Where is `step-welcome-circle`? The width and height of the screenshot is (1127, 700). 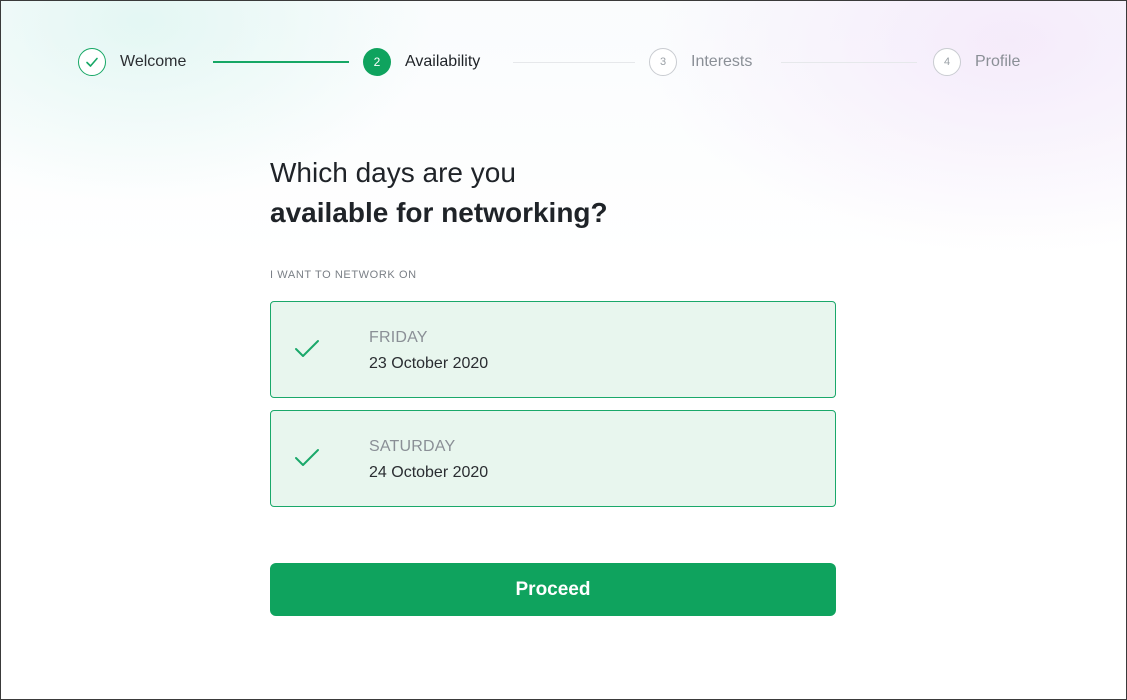
step-welcome-circle is located at coordinates (92, 62).